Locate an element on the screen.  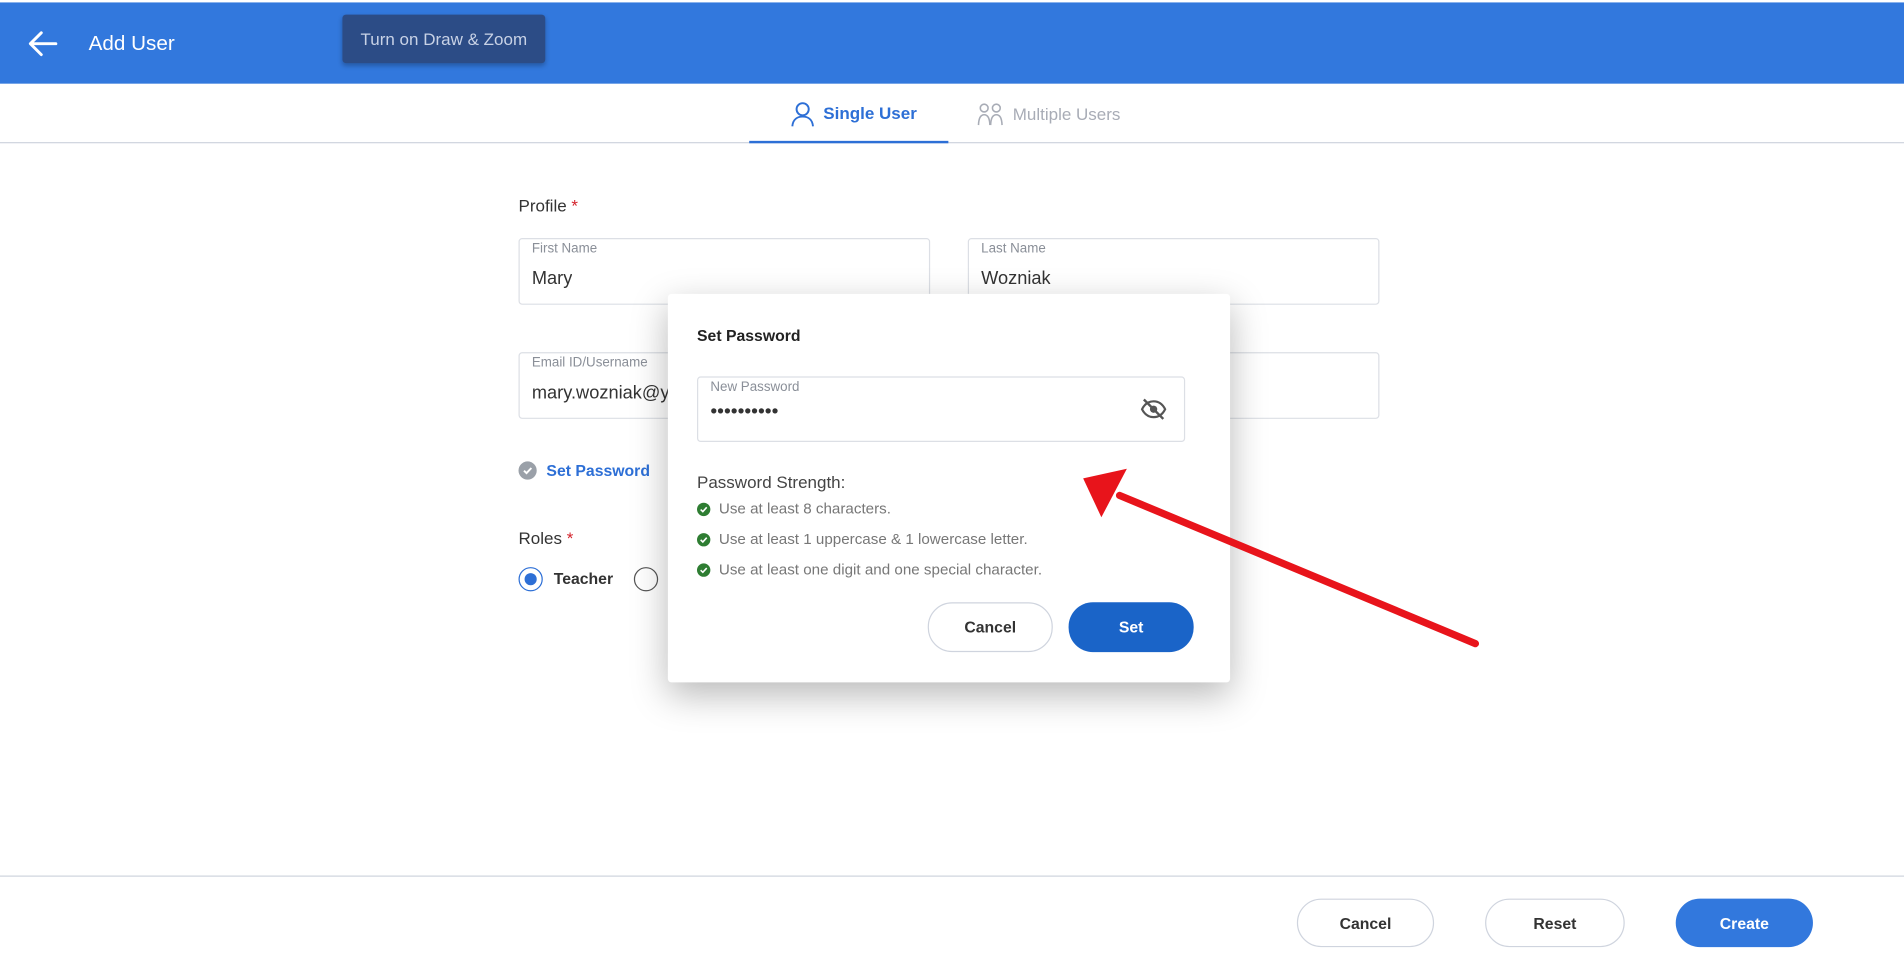
email-value: mary.wozniak@yo is located at coordinates (604, 393).